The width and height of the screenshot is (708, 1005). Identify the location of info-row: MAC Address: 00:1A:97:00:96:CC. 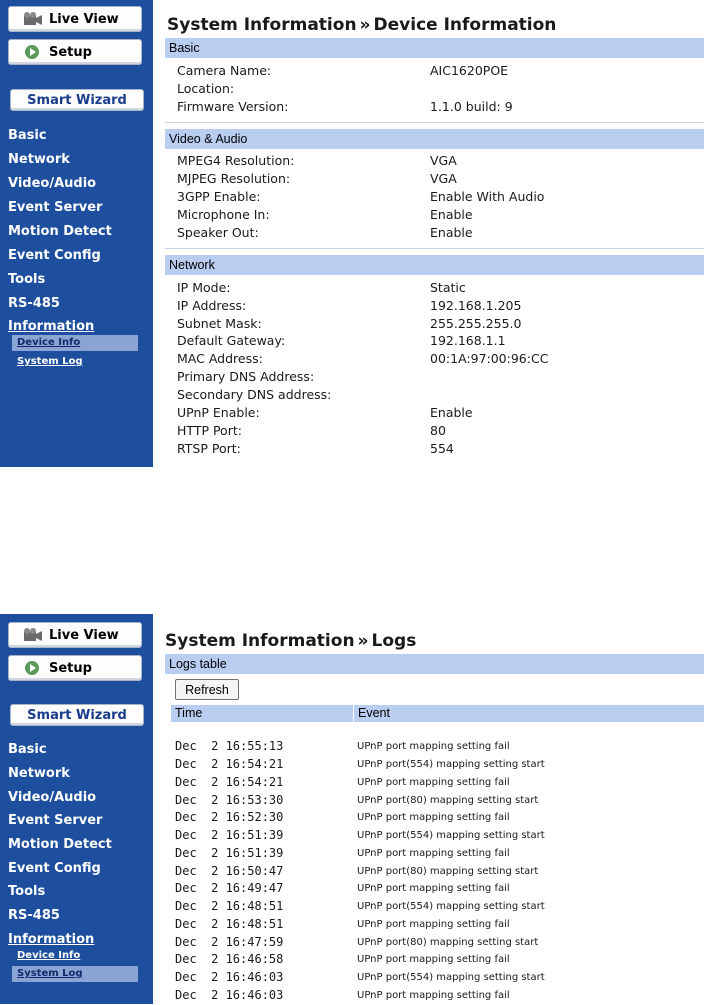
(442, 360).